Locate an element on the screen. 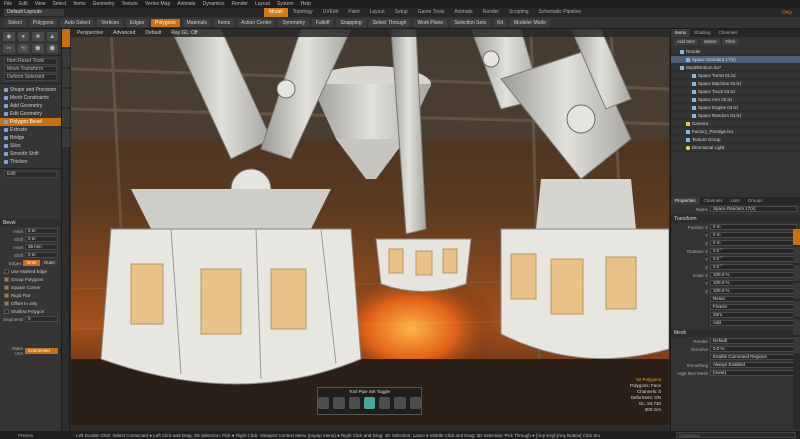 The width and height of the screenshot is (800, 439). tree-item: Render is located at coordinates (735, 52).